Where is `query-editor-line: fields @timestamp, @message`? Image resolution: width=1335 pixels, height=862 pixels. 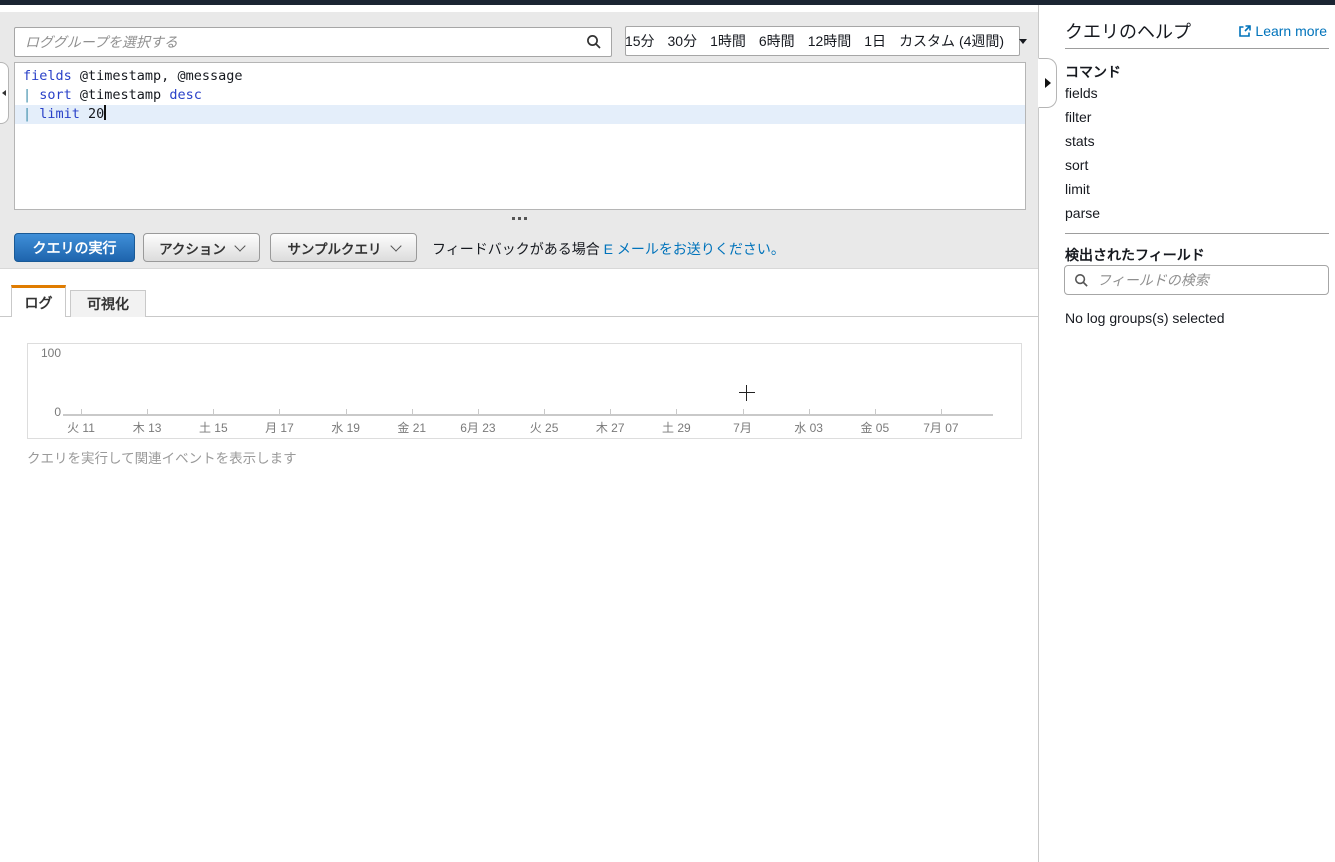 query-editor-line: fields @timestamp, @message is located at coordinates (520, 76).